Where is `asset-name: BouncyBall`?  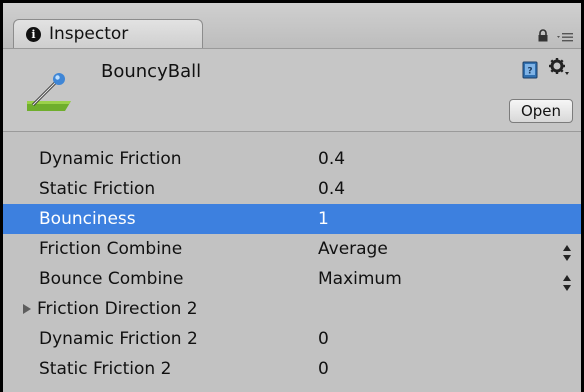
asset-name: BouncyBall is located at coordinates (151, 71).